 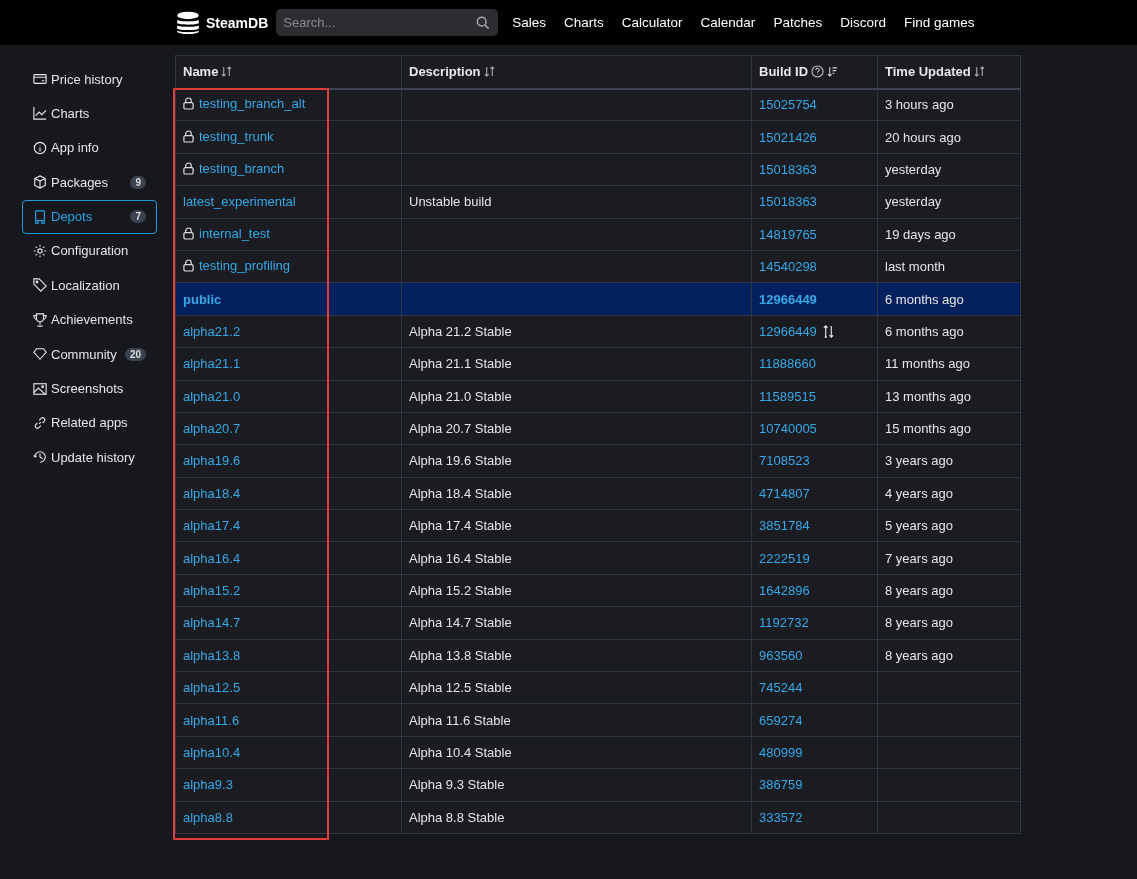 I want to click on branch-link: public, so click(x=202, y=299).